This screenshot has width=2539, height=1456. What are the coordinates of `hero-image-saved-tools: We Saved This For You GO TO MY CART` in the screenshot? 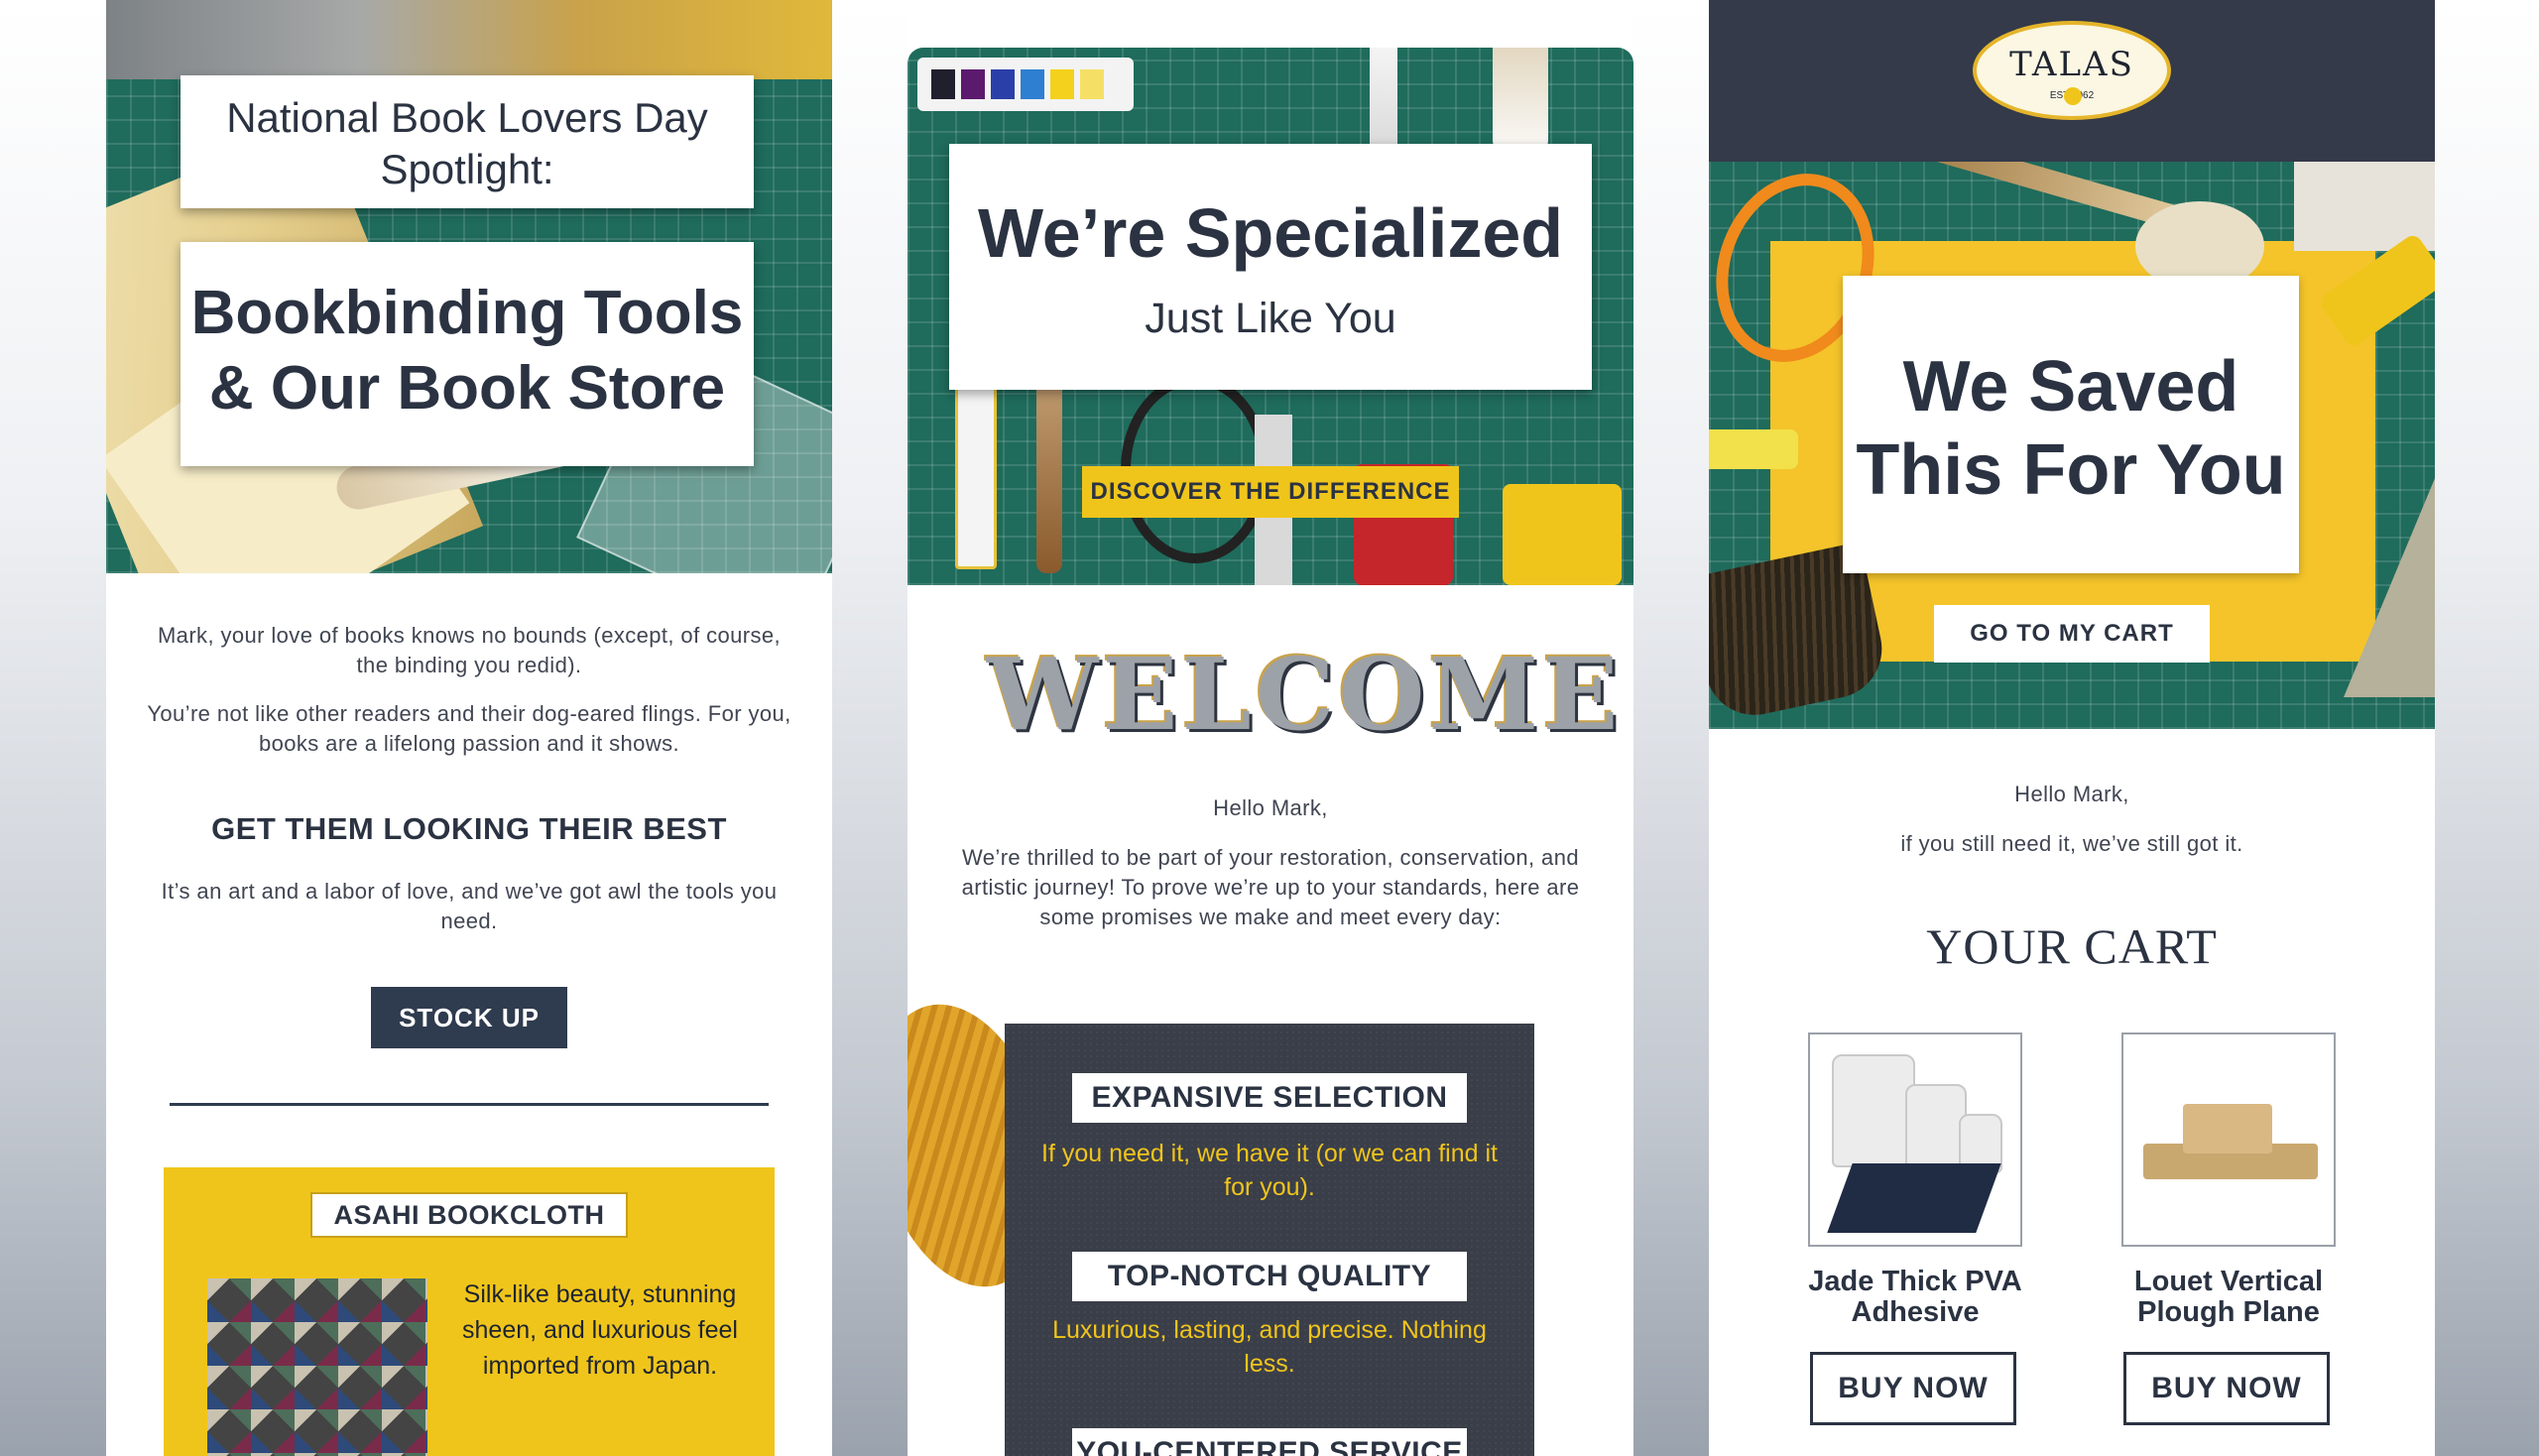 It's located at (2072, 445).